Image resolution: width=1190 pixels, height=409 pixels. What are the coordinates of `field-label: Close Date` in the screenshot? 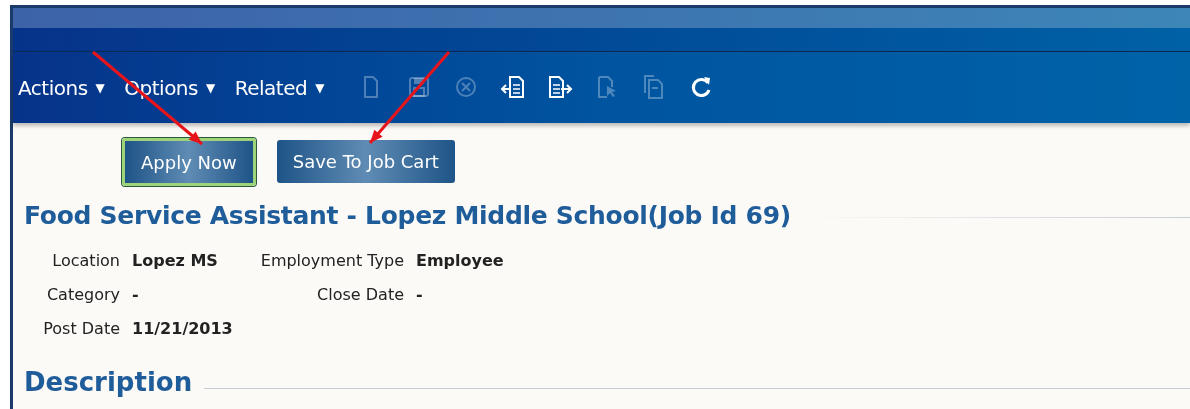 It's located at (360, 294).